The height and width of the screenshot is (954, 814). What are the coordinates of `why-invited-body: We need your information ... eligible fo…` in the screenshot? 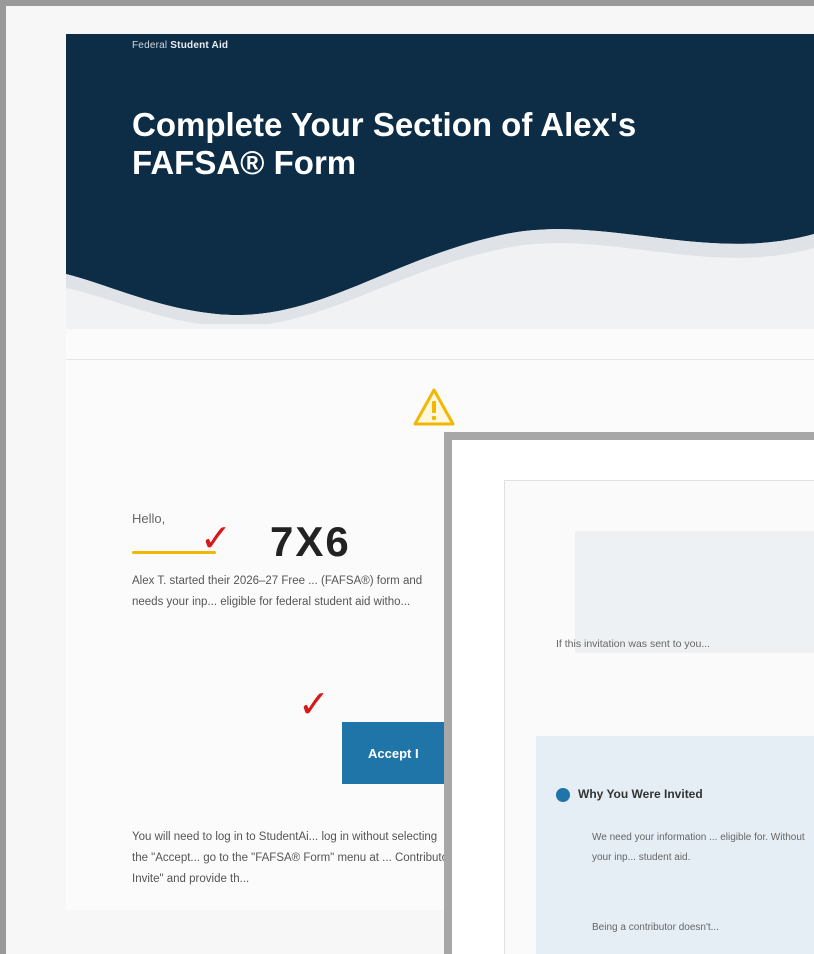 It's located at (698, 847).